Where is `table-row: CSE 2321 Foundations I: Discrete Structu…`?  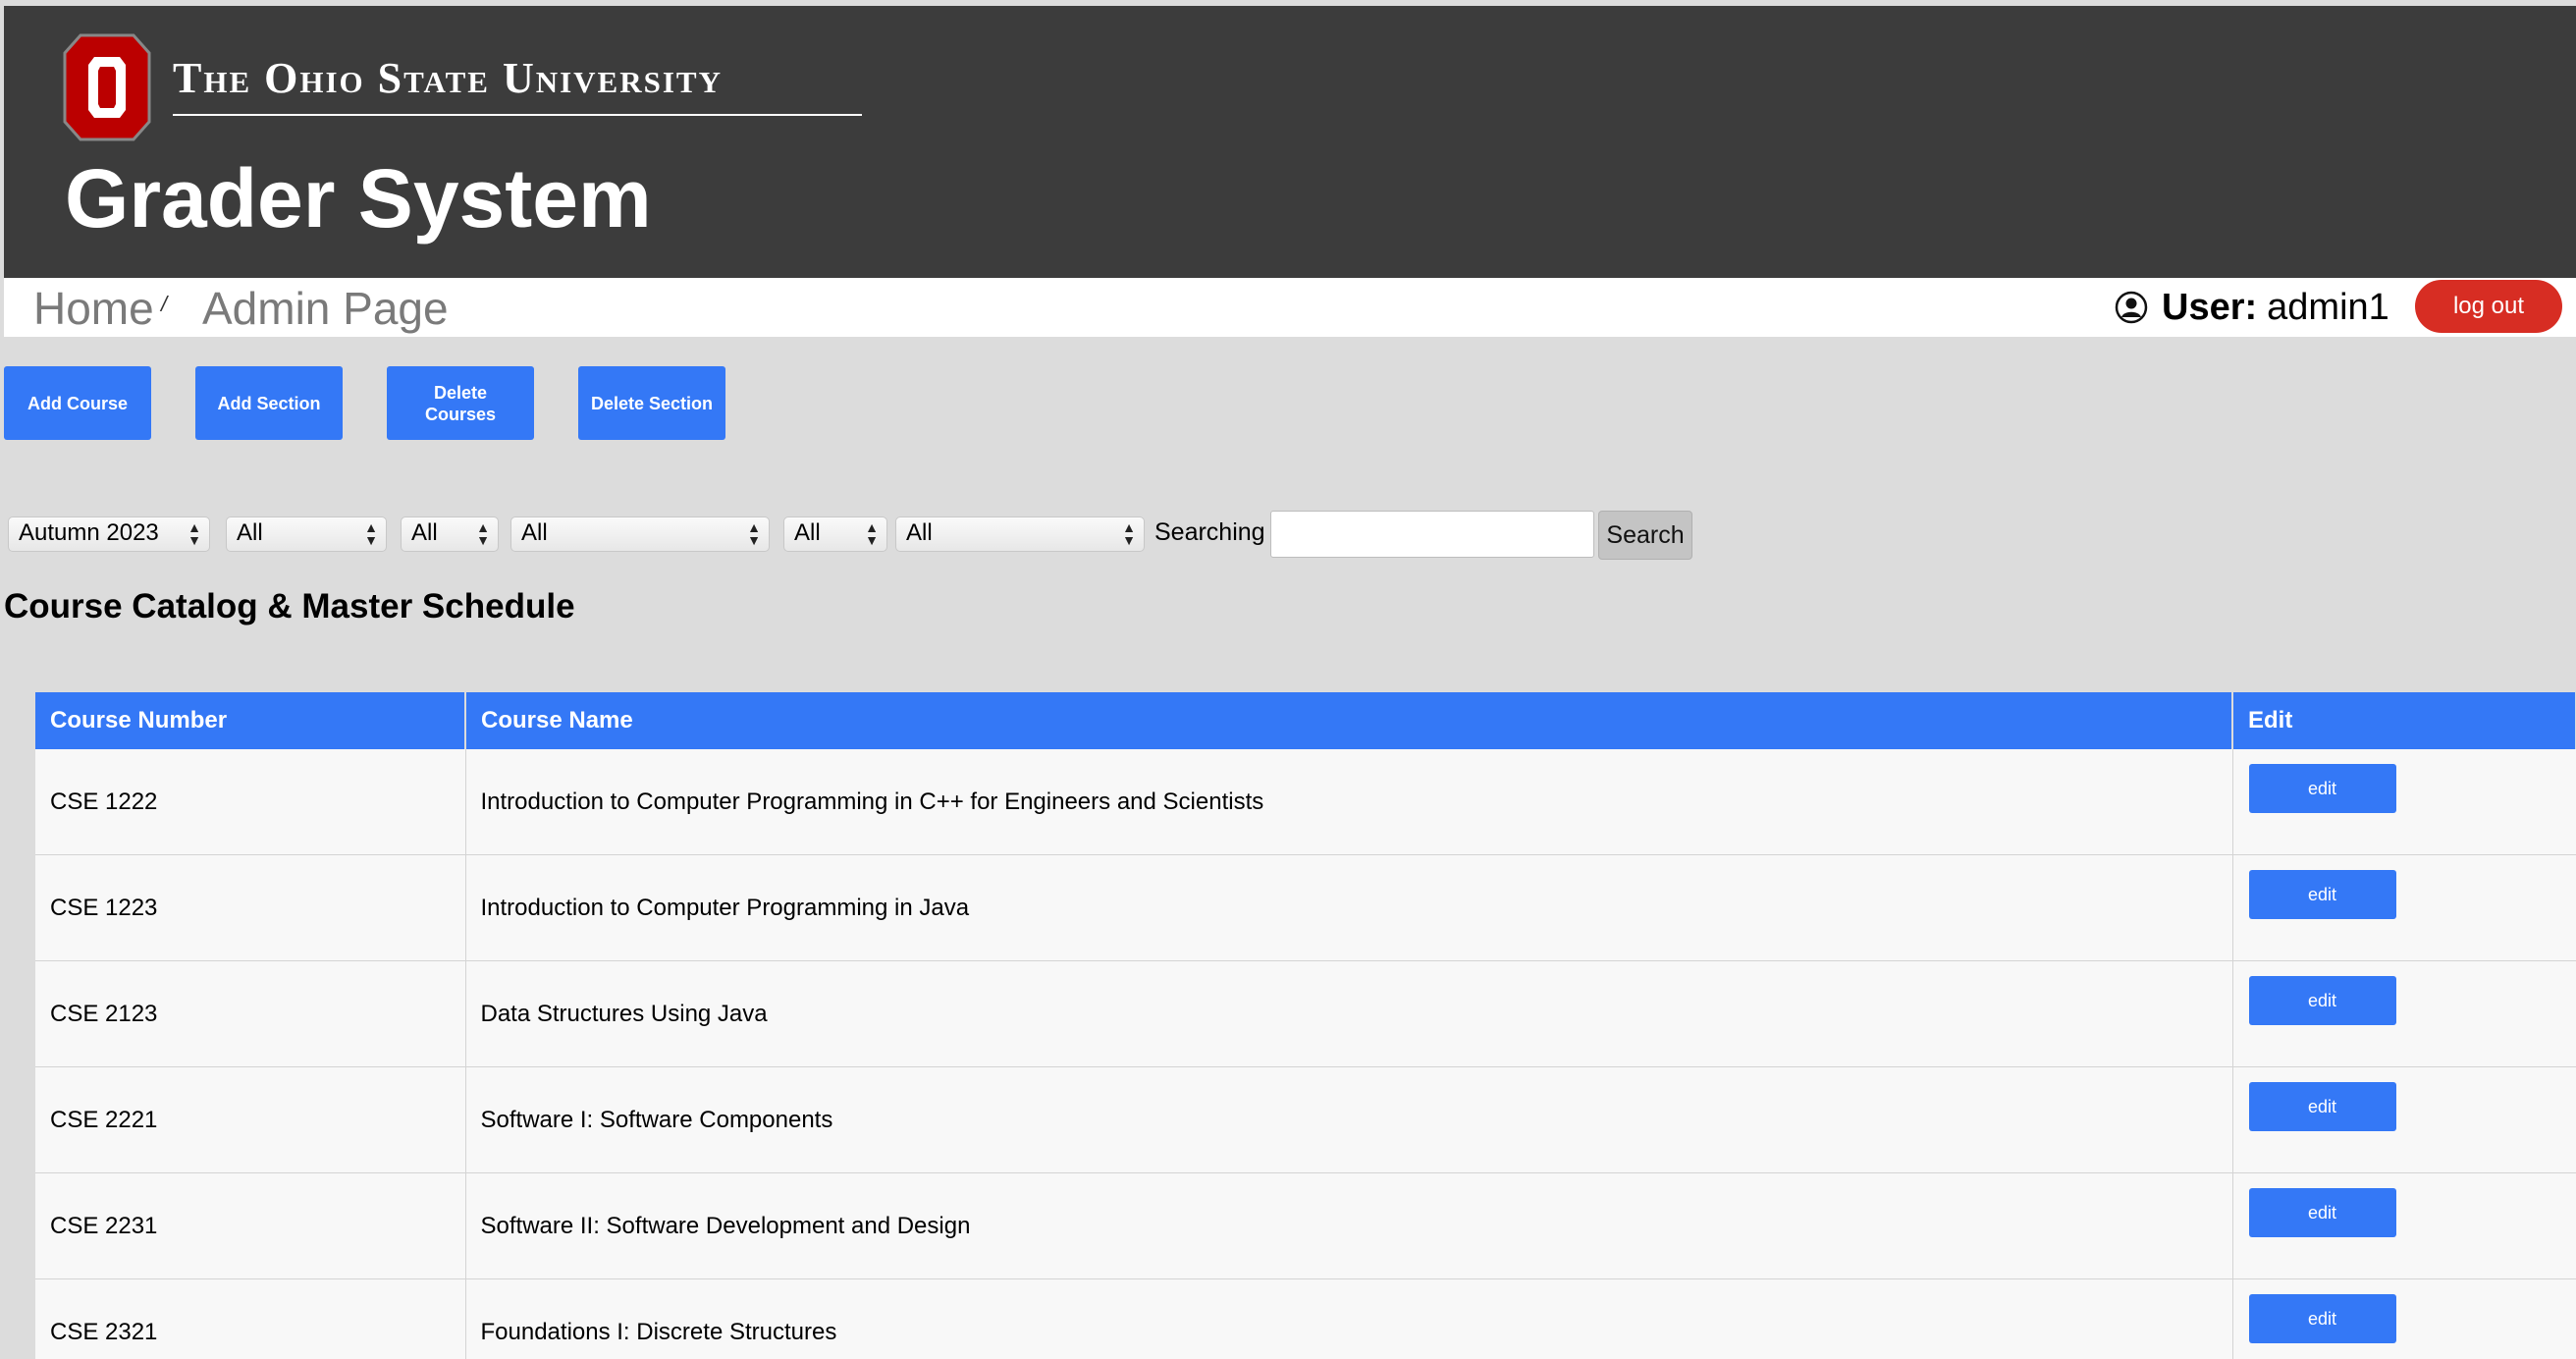 table-row: CSE 2321 Foundations I: Discrete Structu… is located at coordinates (1305, 1318).